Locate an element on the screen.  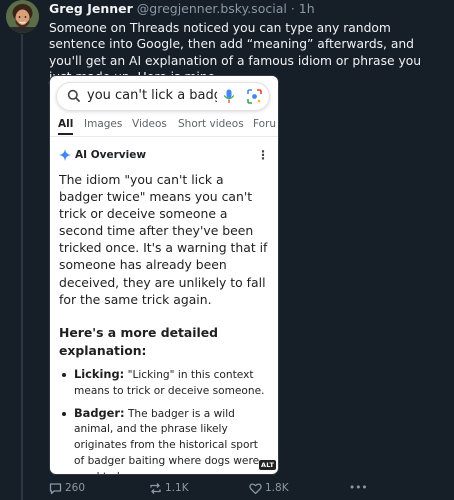
mic-icon is located at coordinates (229, 96).